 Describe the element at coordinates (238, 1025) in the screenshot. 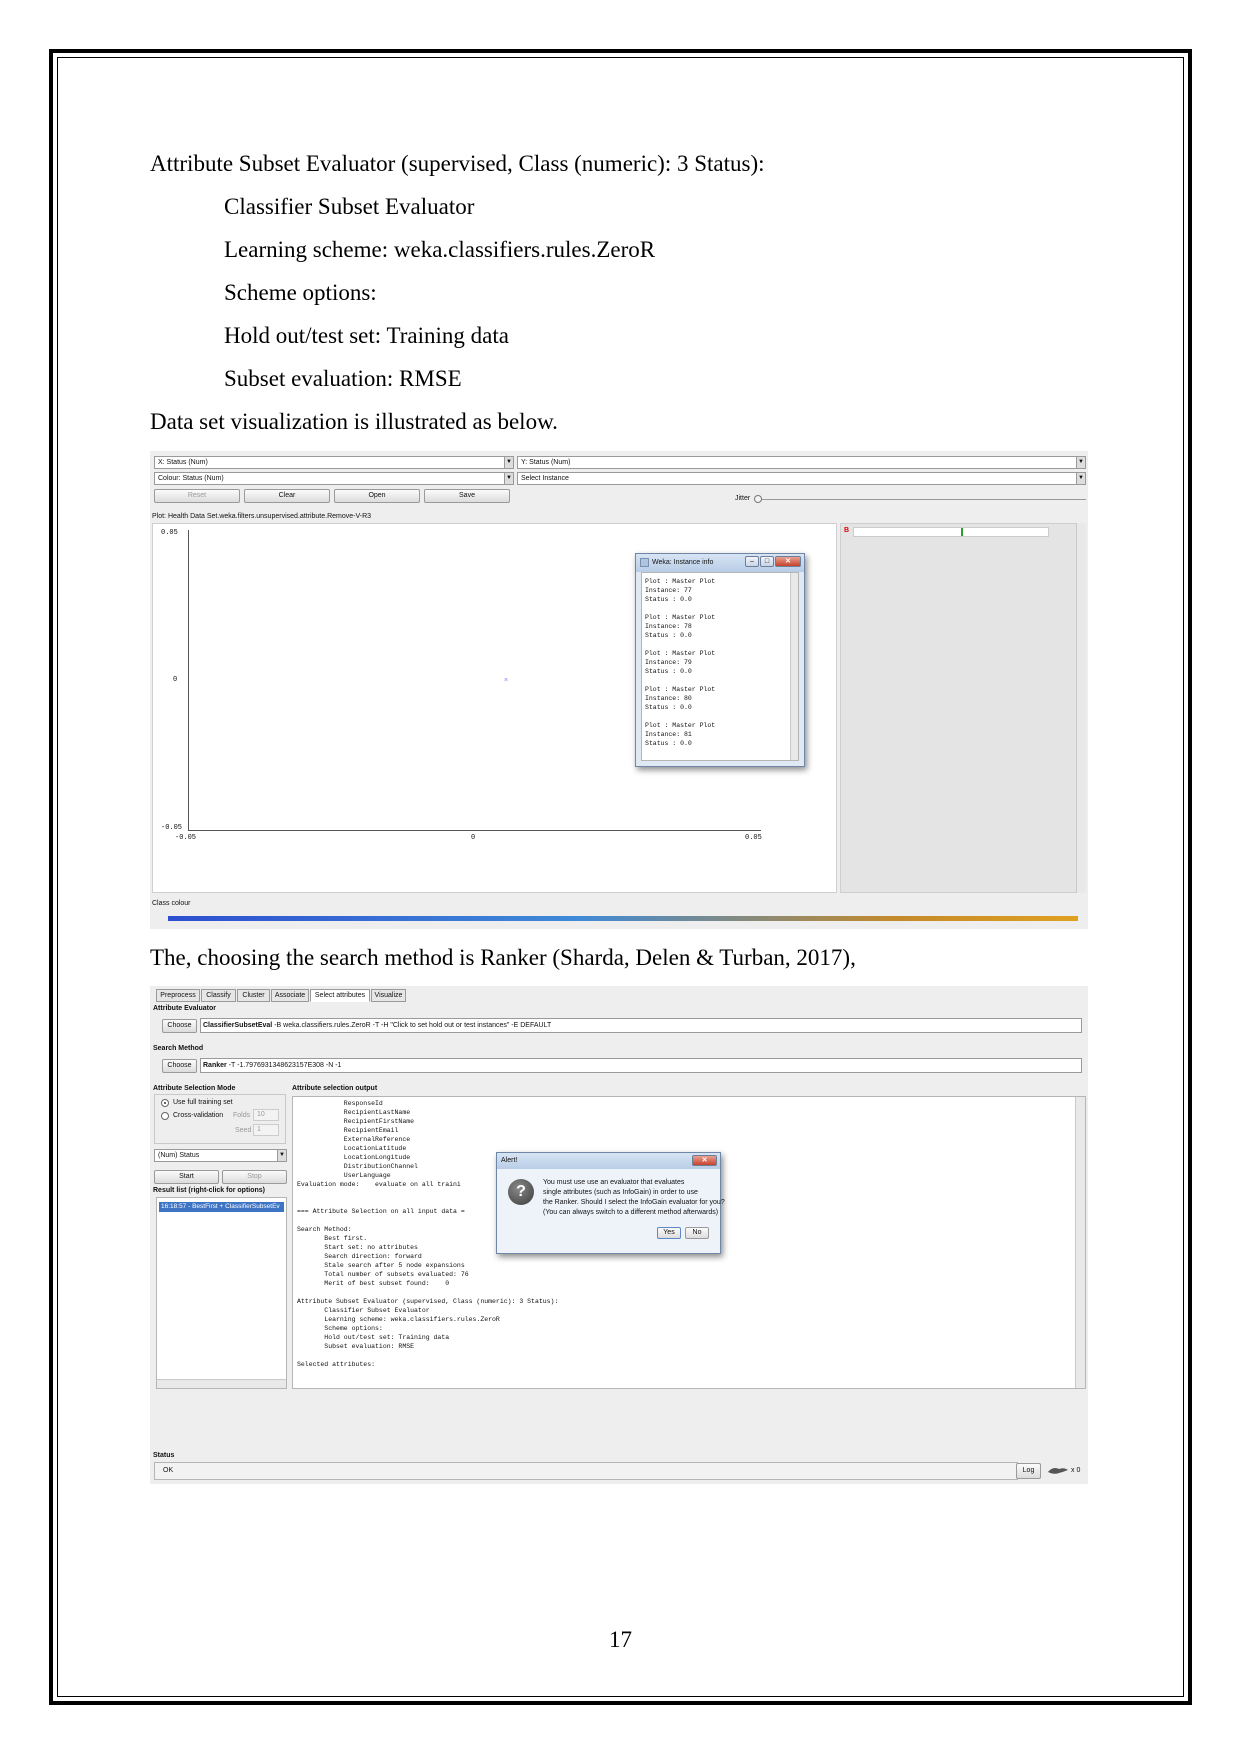

I see `evaluator-name: ClassifierSubsetEval` at that location.